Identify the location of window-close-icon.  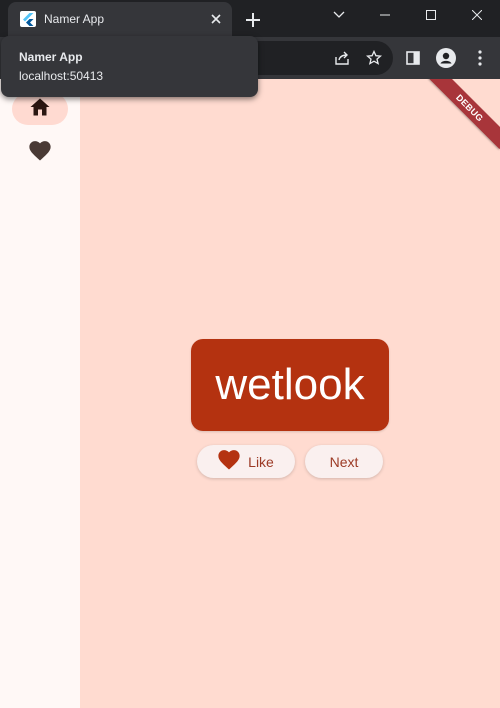
(477, 15).